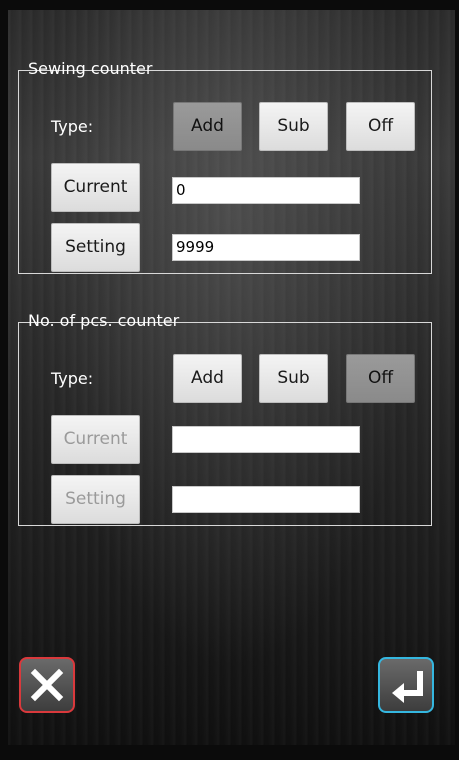  Describe the element at coordinates (95, 187) in the screenshot. I see `sewing-current-button: Current` at that location.